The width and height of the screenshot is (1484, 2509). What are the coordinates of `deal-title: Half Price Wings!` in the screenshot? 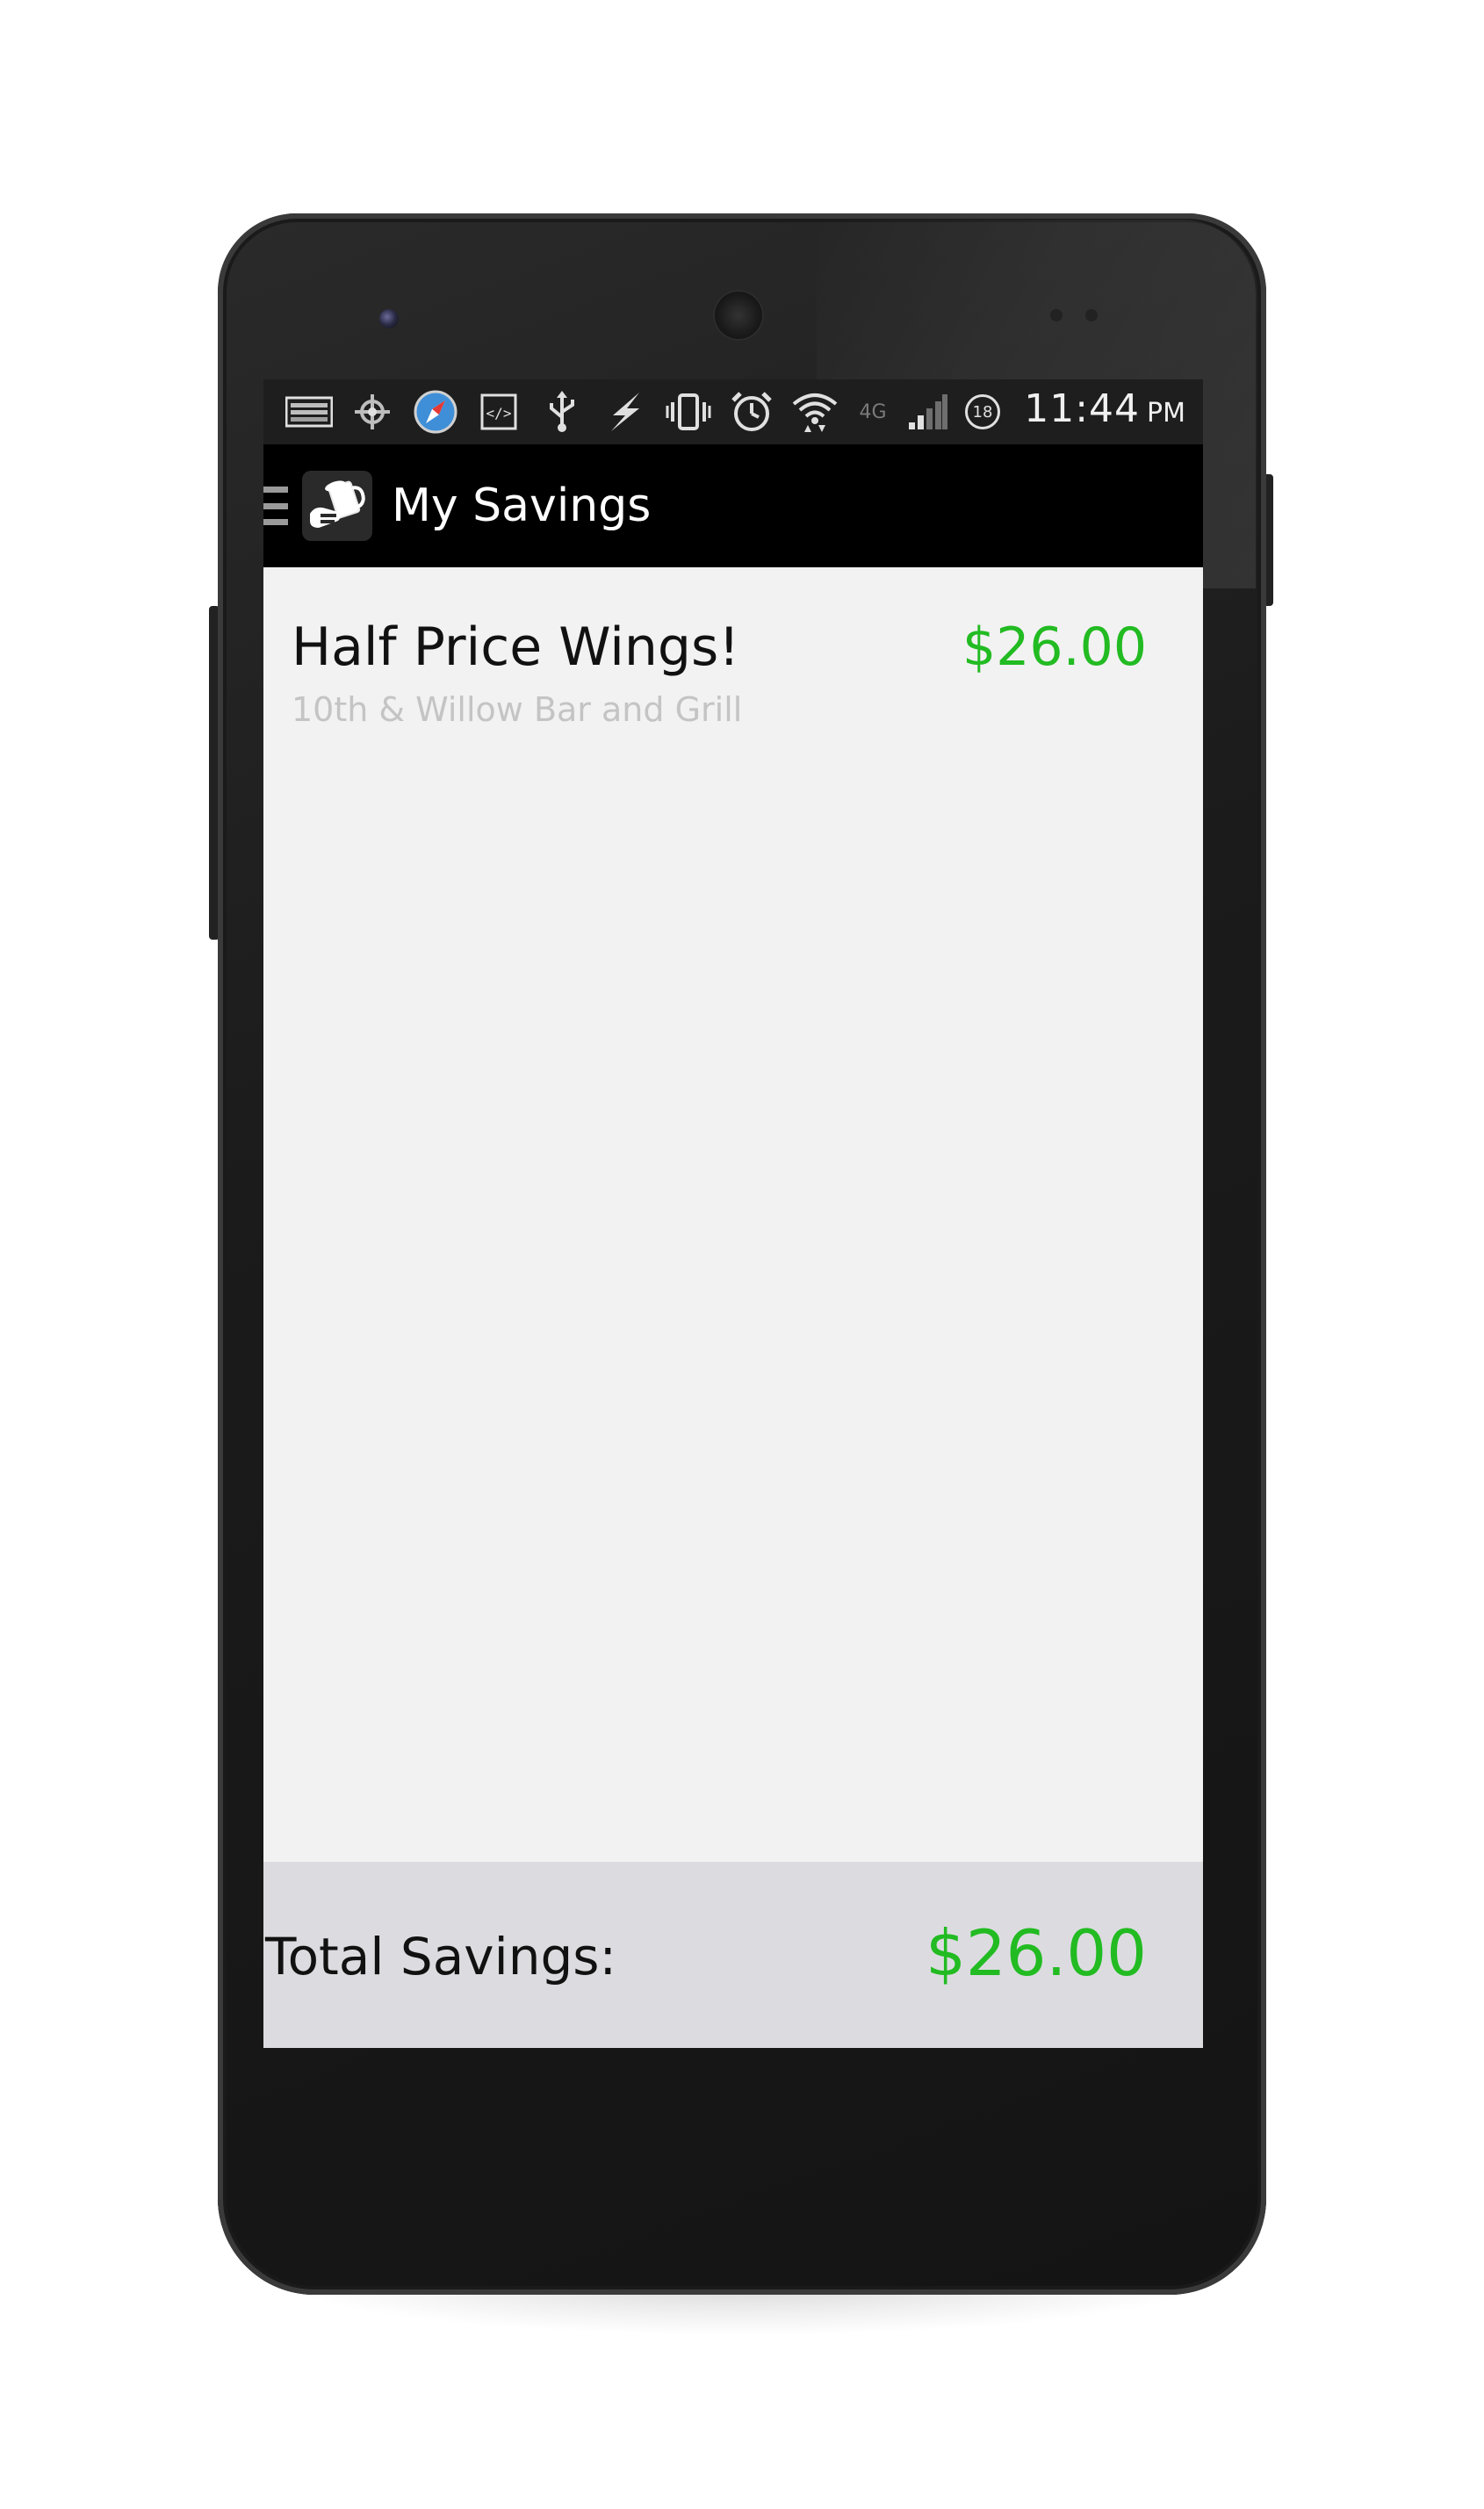 It's located at (516, 647).